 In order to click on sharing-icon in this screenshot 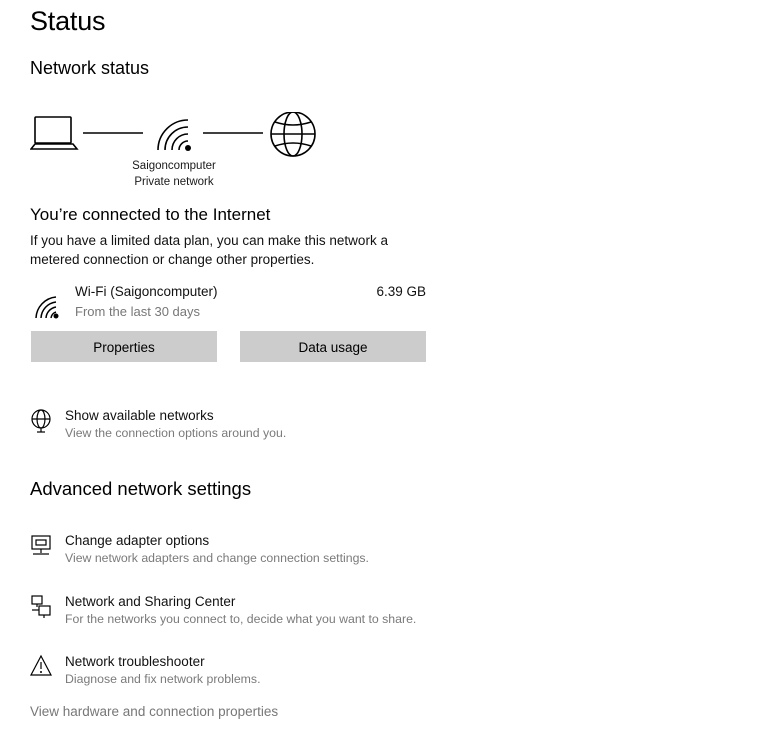, I will do `click(41, 606)`.